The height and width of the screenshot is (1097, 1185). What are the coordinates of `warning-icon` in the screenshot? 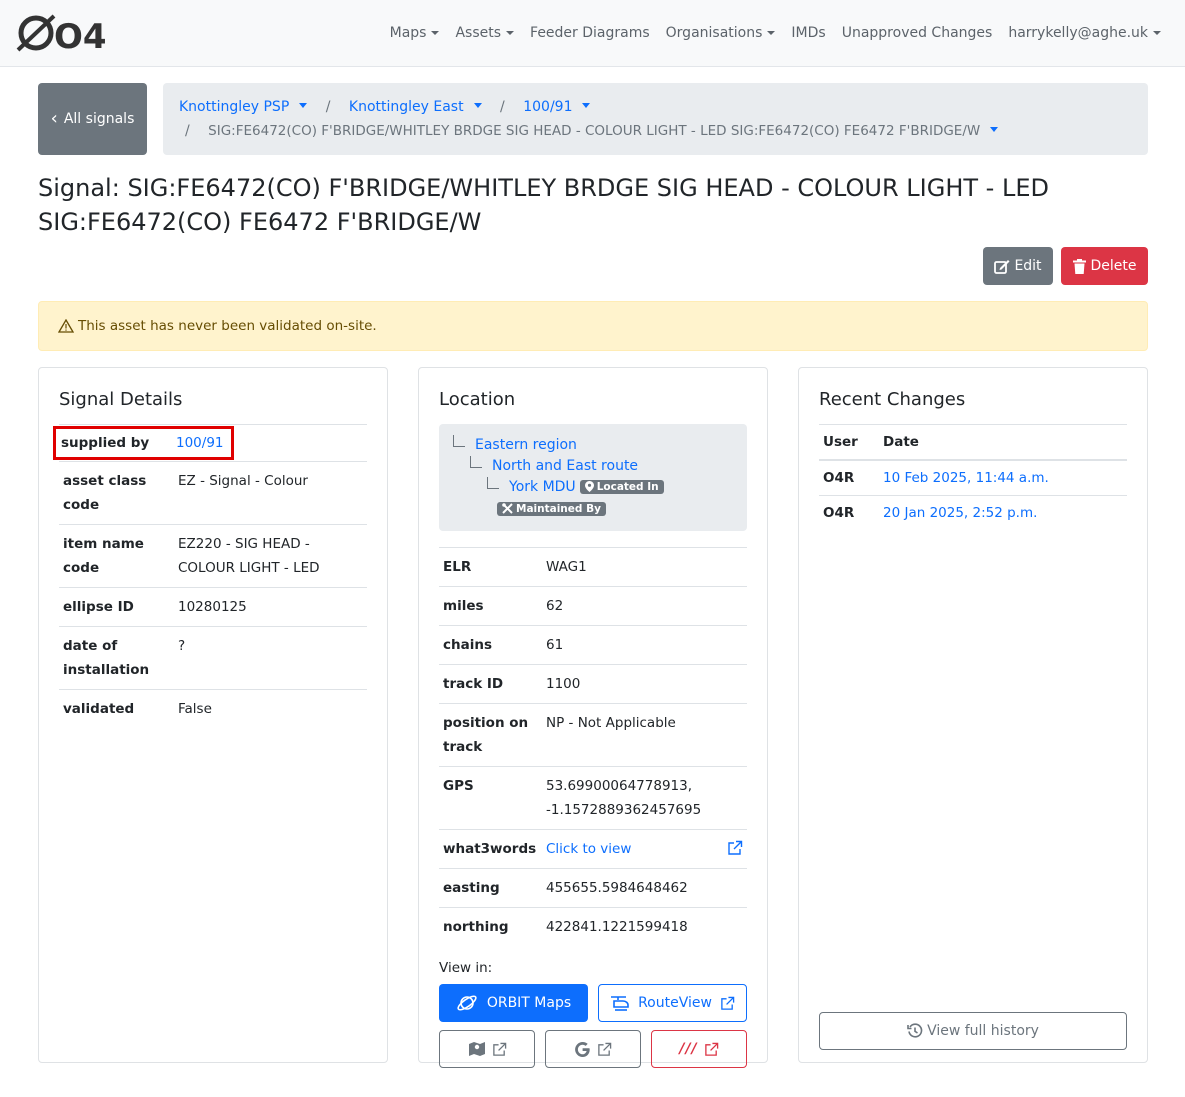 It's located at (66, 326).